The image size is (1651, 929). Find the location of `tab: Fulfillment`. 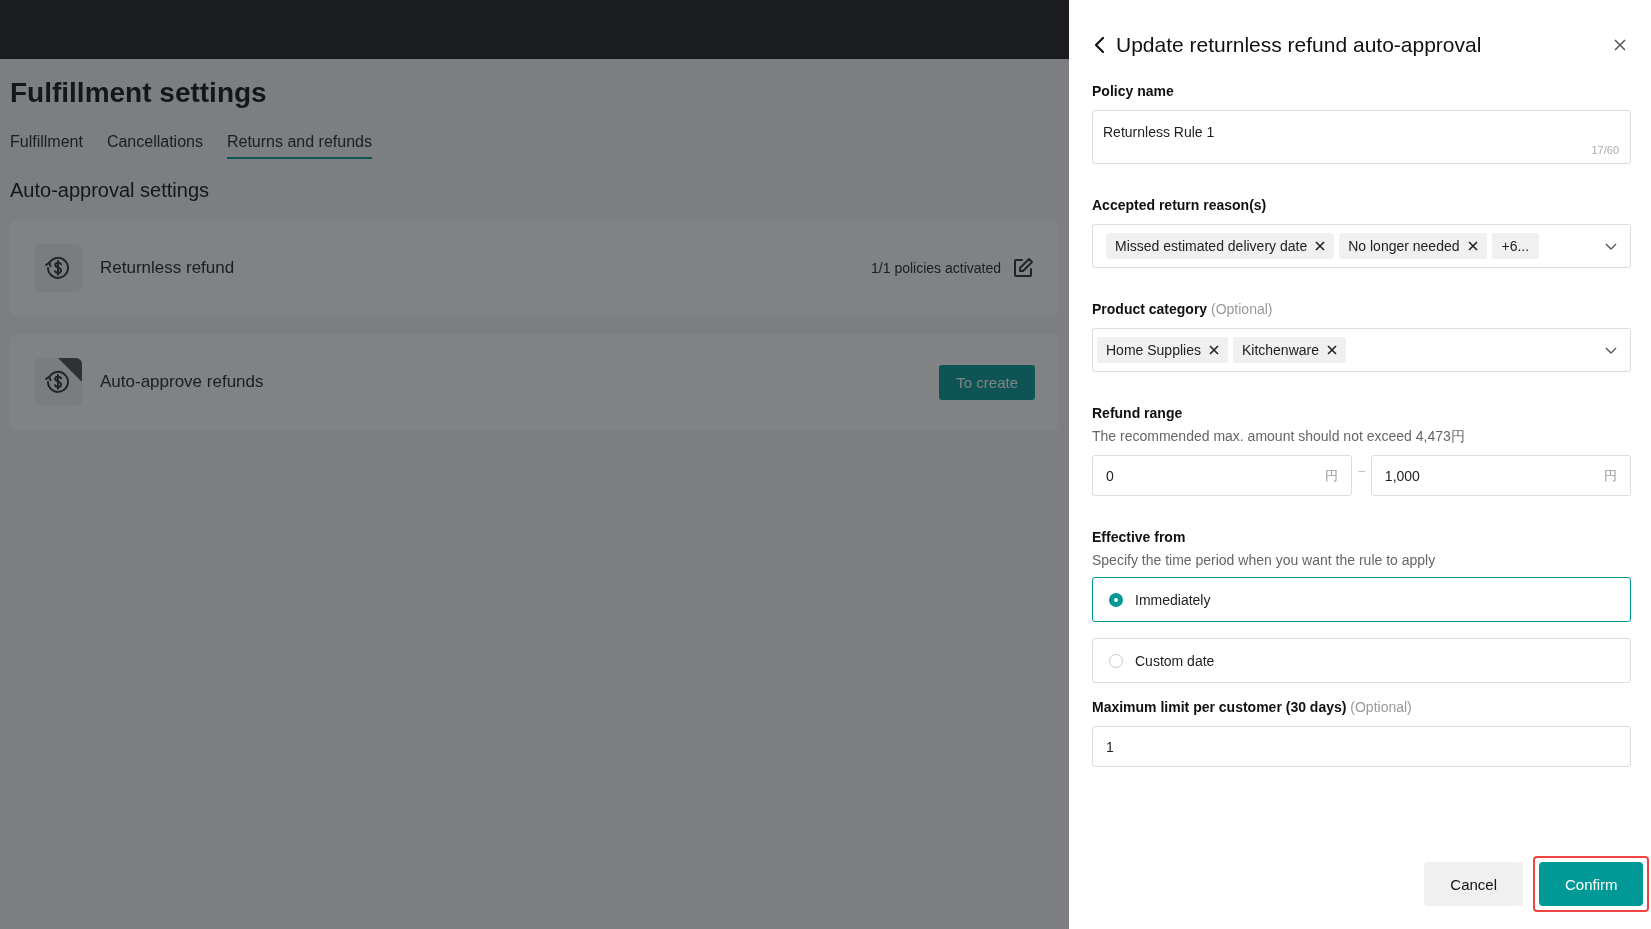

tab: Fulfillment is located at coordinates (46, 146).